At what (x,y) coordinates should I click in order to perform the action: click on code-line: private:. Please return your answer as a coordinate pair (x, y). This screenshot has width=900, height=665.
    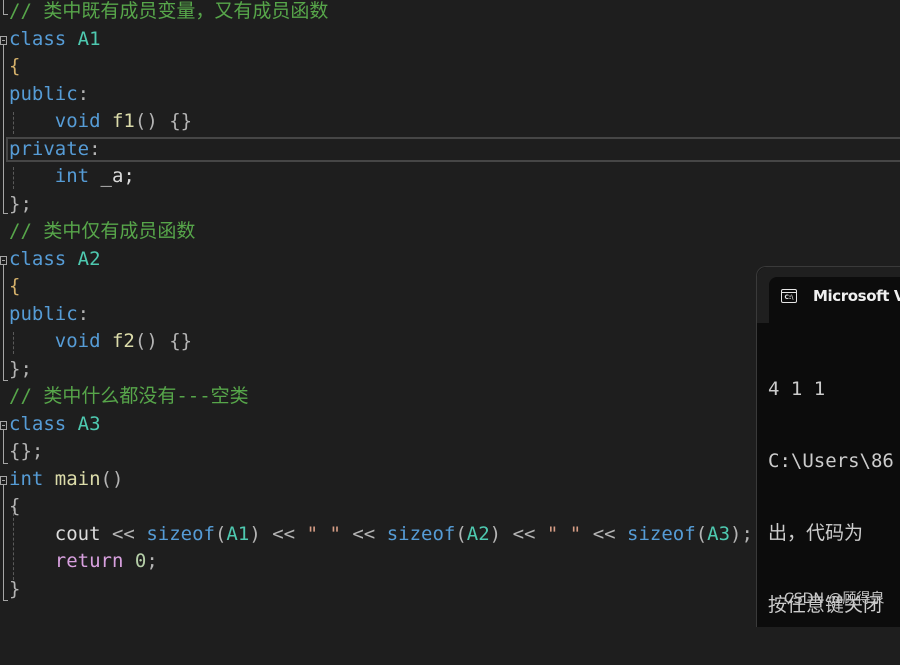
    Looking at the image, I should click on (450, 149).